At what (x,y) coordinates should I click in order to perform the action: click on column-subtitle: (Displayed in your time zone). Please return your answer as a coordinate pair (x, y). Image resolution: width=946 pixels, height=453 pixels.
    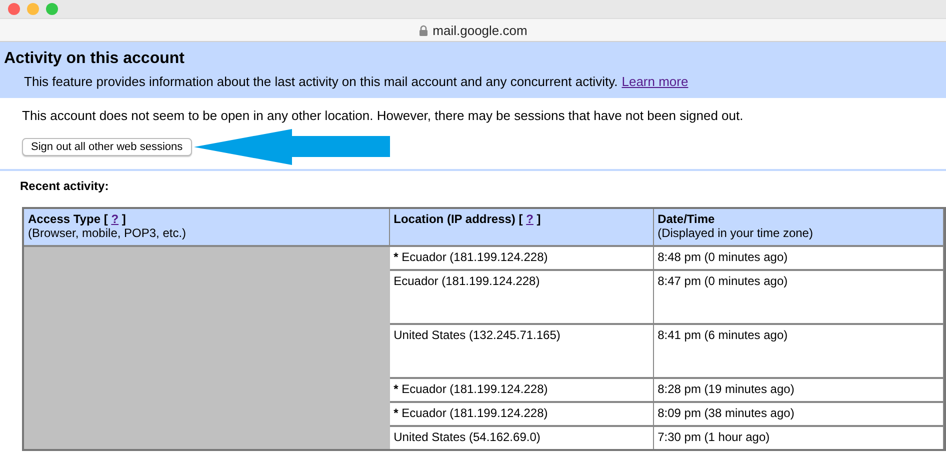
    Looking at the image, I should click on (736, 233).